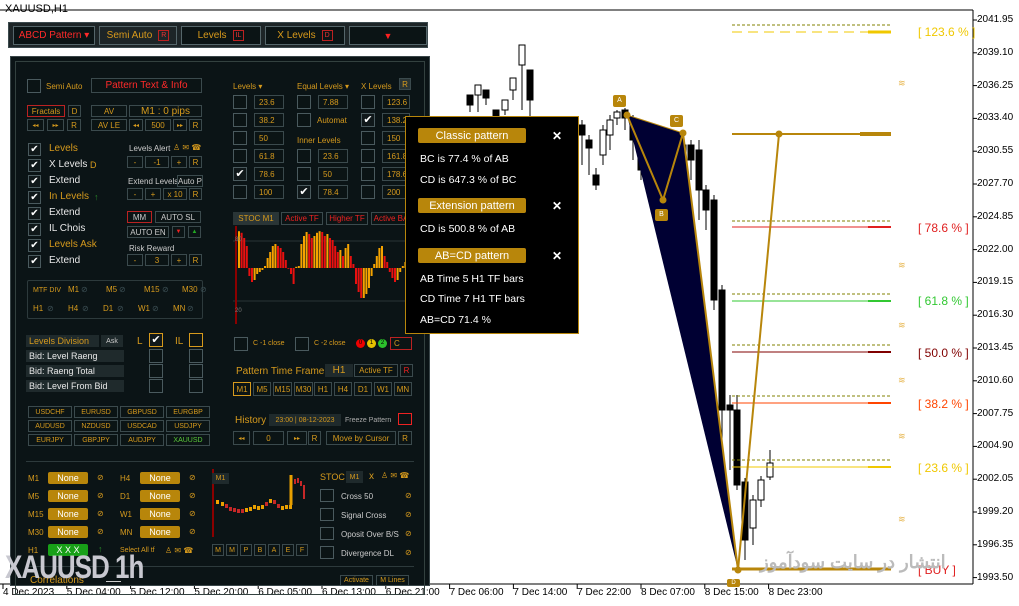  What do you see at coordinates (188, 440) in the screenshot?
I see `symbol-button-xauusd: XAUUSD` at bounding box center [188, 440].